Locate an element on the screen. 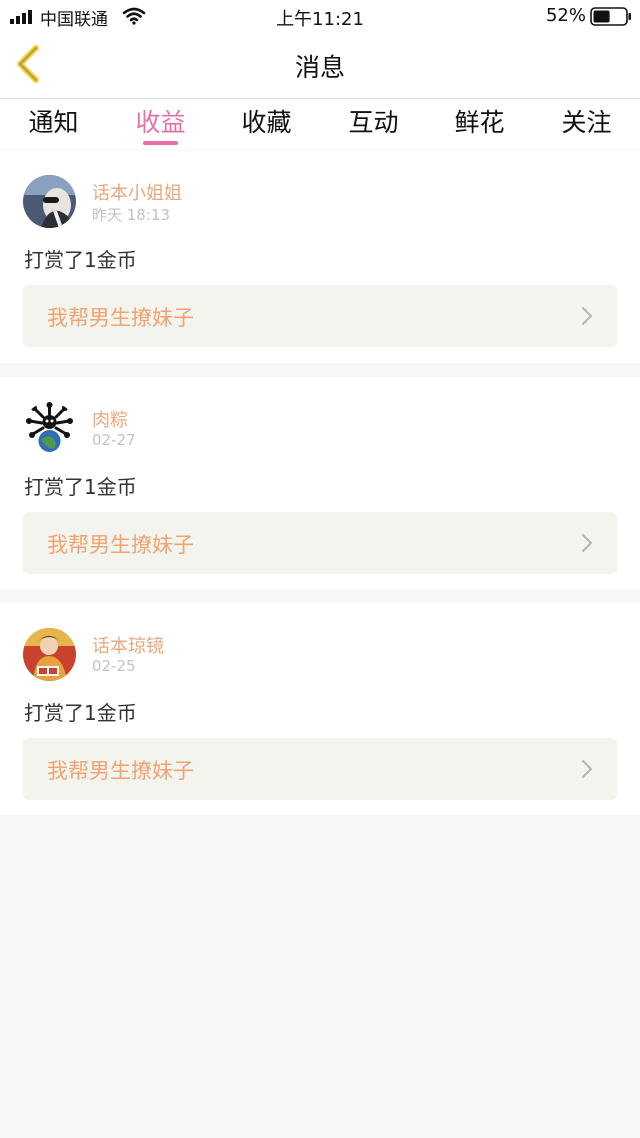 The image size is (640, 1138). tab-favorites: 收藏 is located at coordinates (266, 125).